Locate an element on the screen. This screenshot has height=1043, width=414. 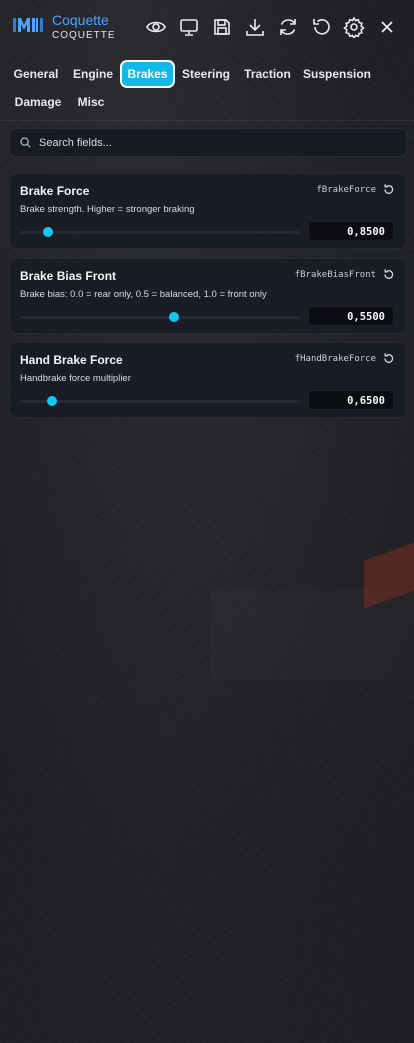
search-icon is located at coordinates (25, 142).